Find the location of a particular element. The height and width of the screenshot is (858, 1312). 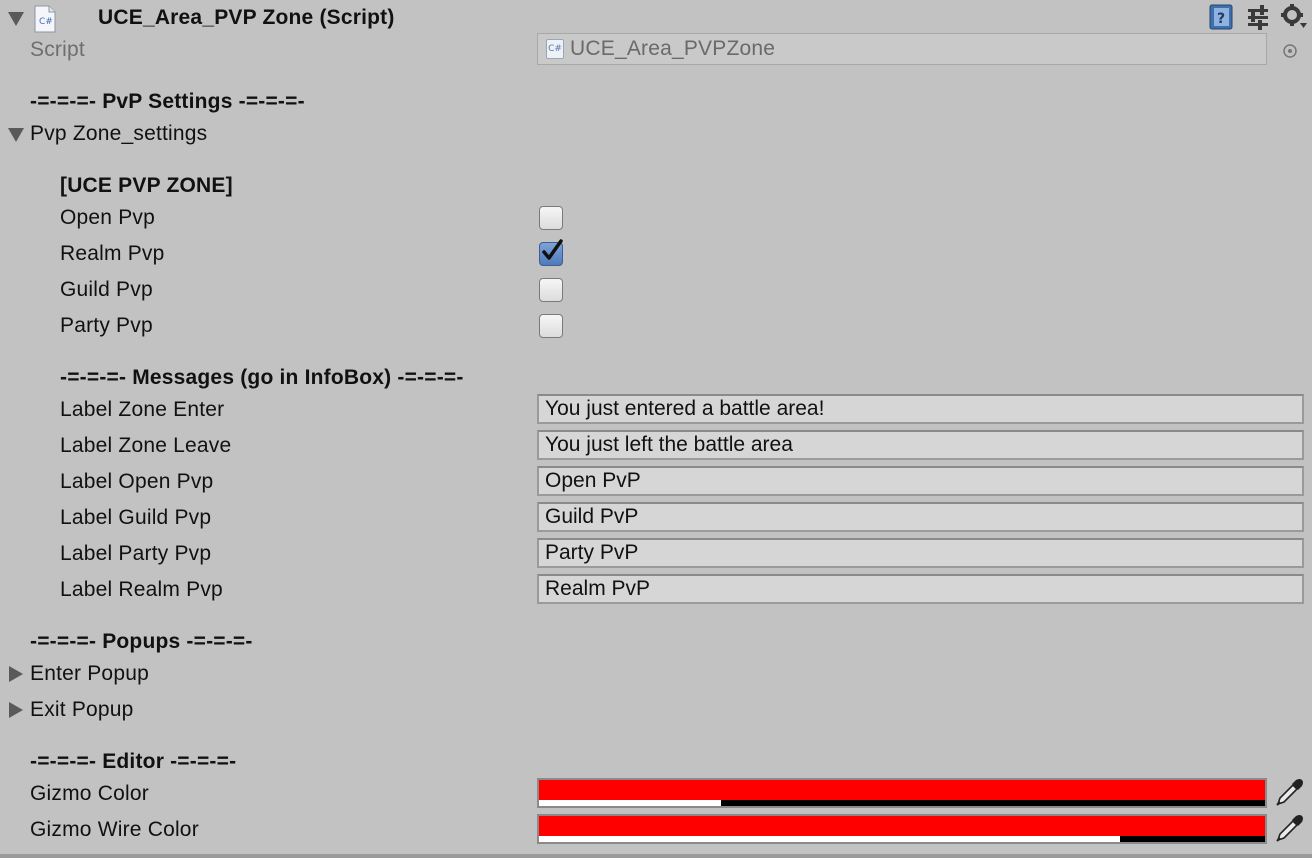

gizmo-wire-color-field is located at coordinates (902, 829).